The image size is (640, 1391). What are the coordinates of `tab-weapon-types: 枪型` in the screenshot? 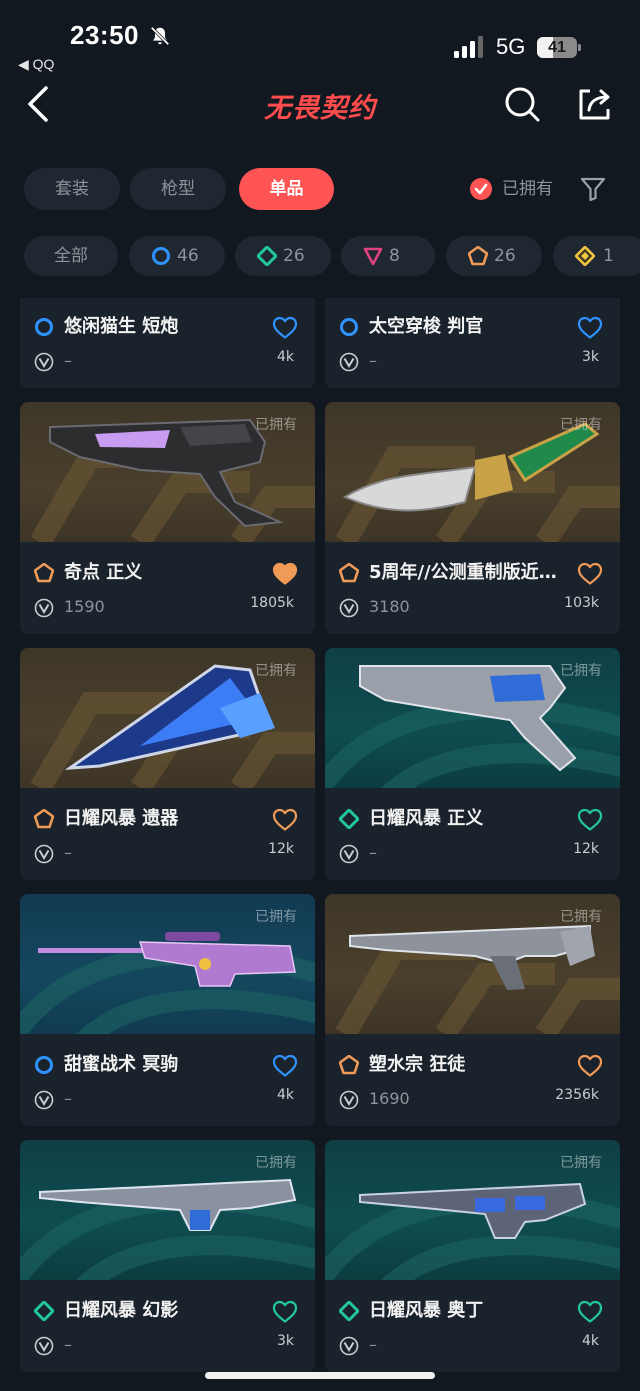 It's located at (178, 189).